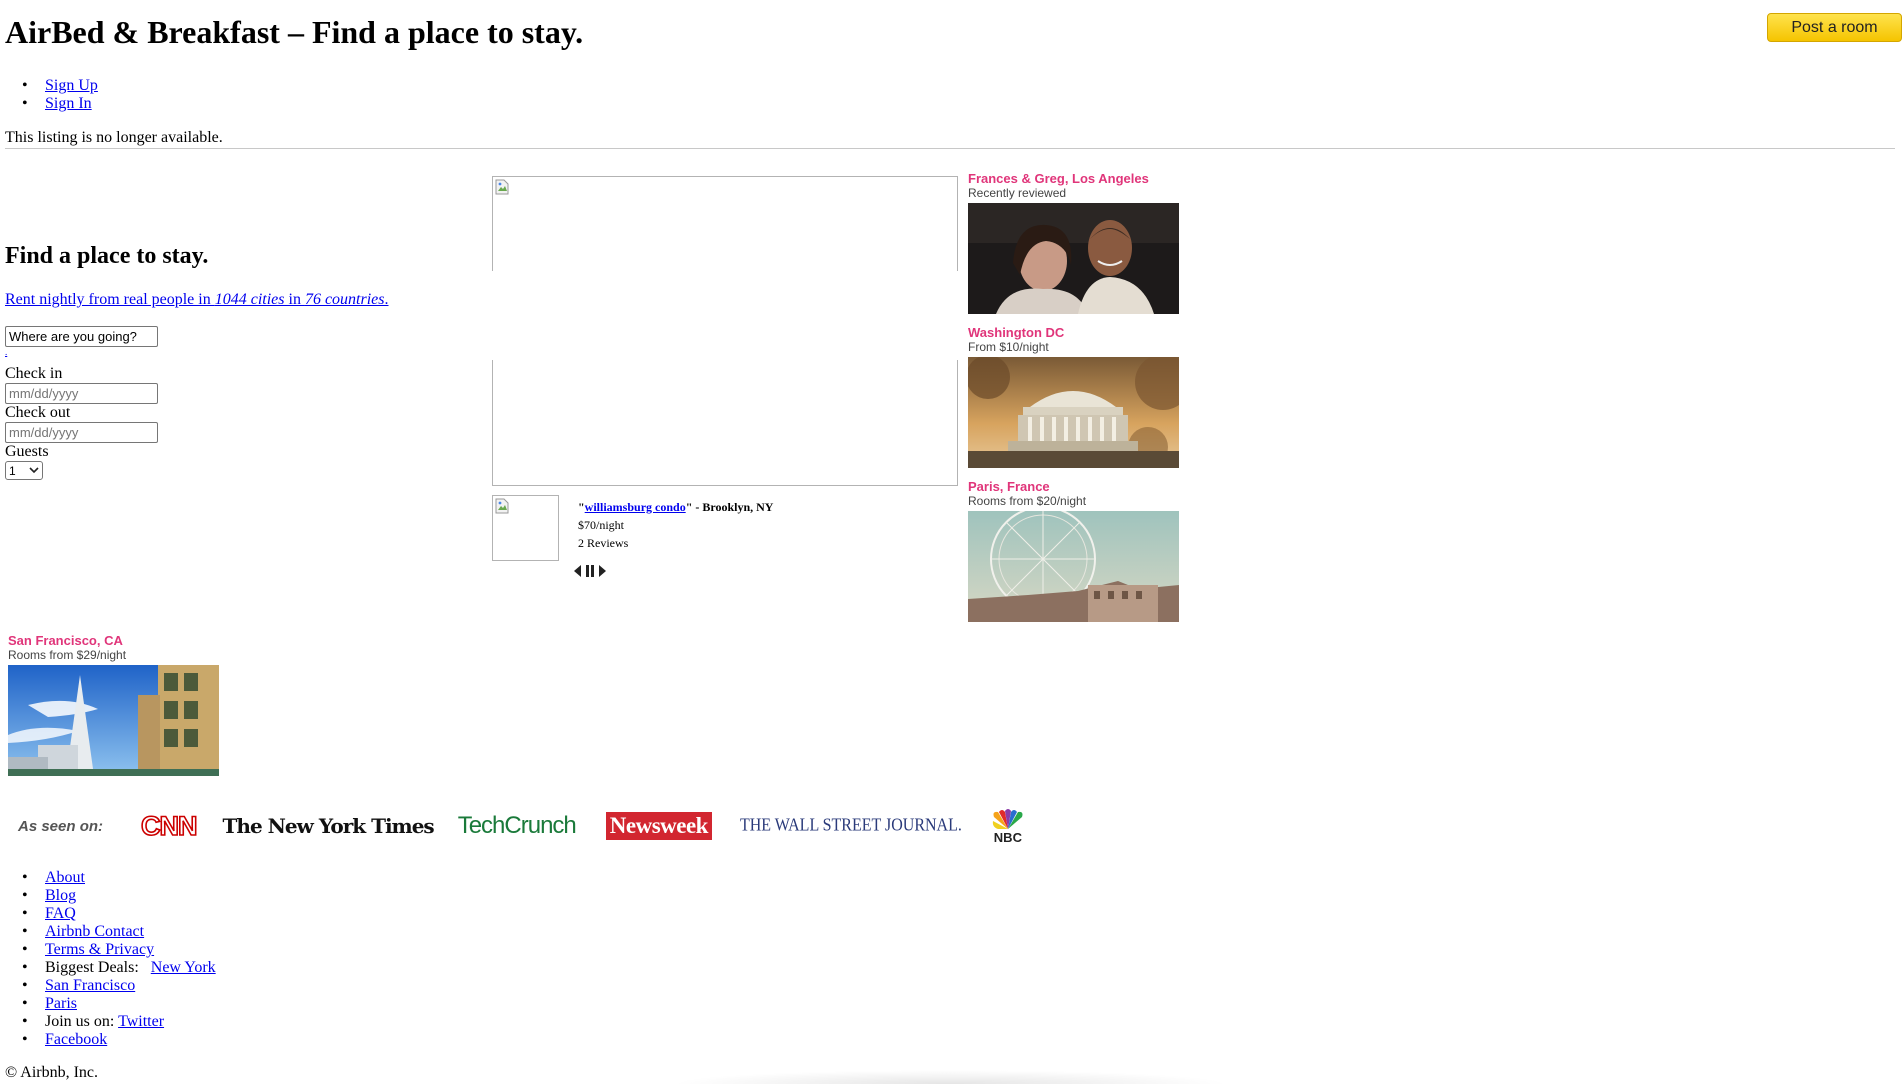 This screenshot has height=1084, width=1902. I want to click on rent-prefix: Rent nightly from real people in, so click(110, 299).